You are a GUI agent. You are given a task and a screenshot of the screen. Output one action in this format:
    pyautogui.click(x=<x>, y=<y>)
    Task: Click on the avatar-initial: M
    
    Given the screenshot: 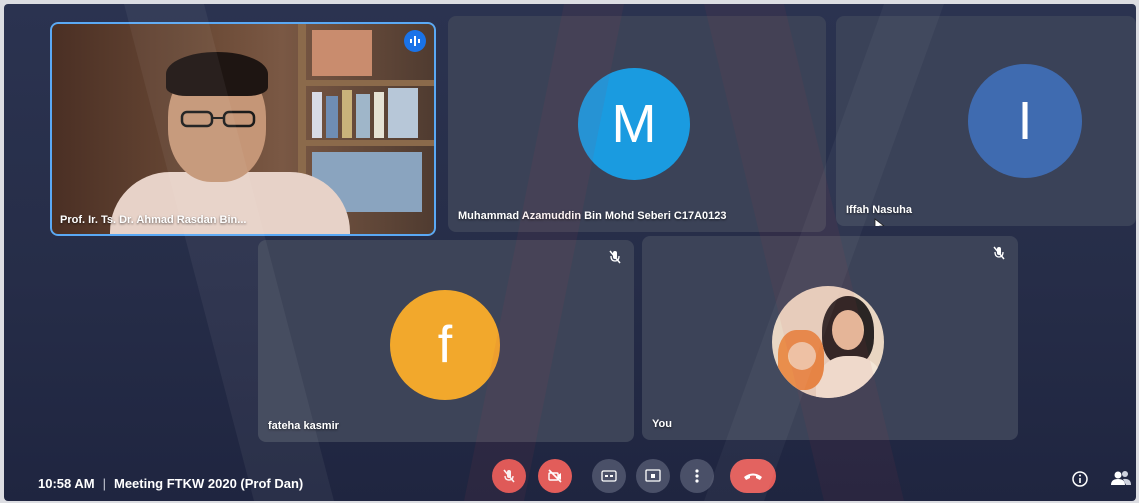 What is the action you would take?
    pyautogui.click(x=634, y=124)
    